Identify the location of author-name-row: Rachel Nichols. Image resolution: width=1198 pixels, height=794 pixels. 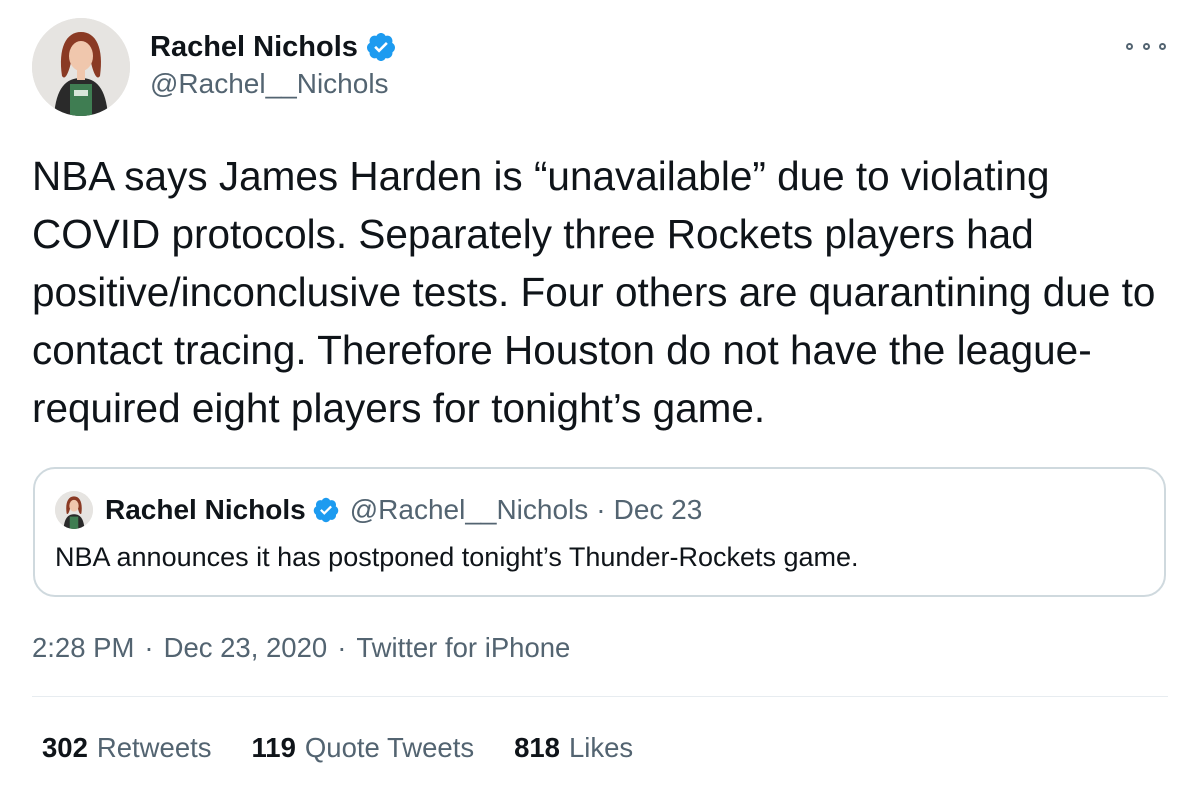
(273, 47).